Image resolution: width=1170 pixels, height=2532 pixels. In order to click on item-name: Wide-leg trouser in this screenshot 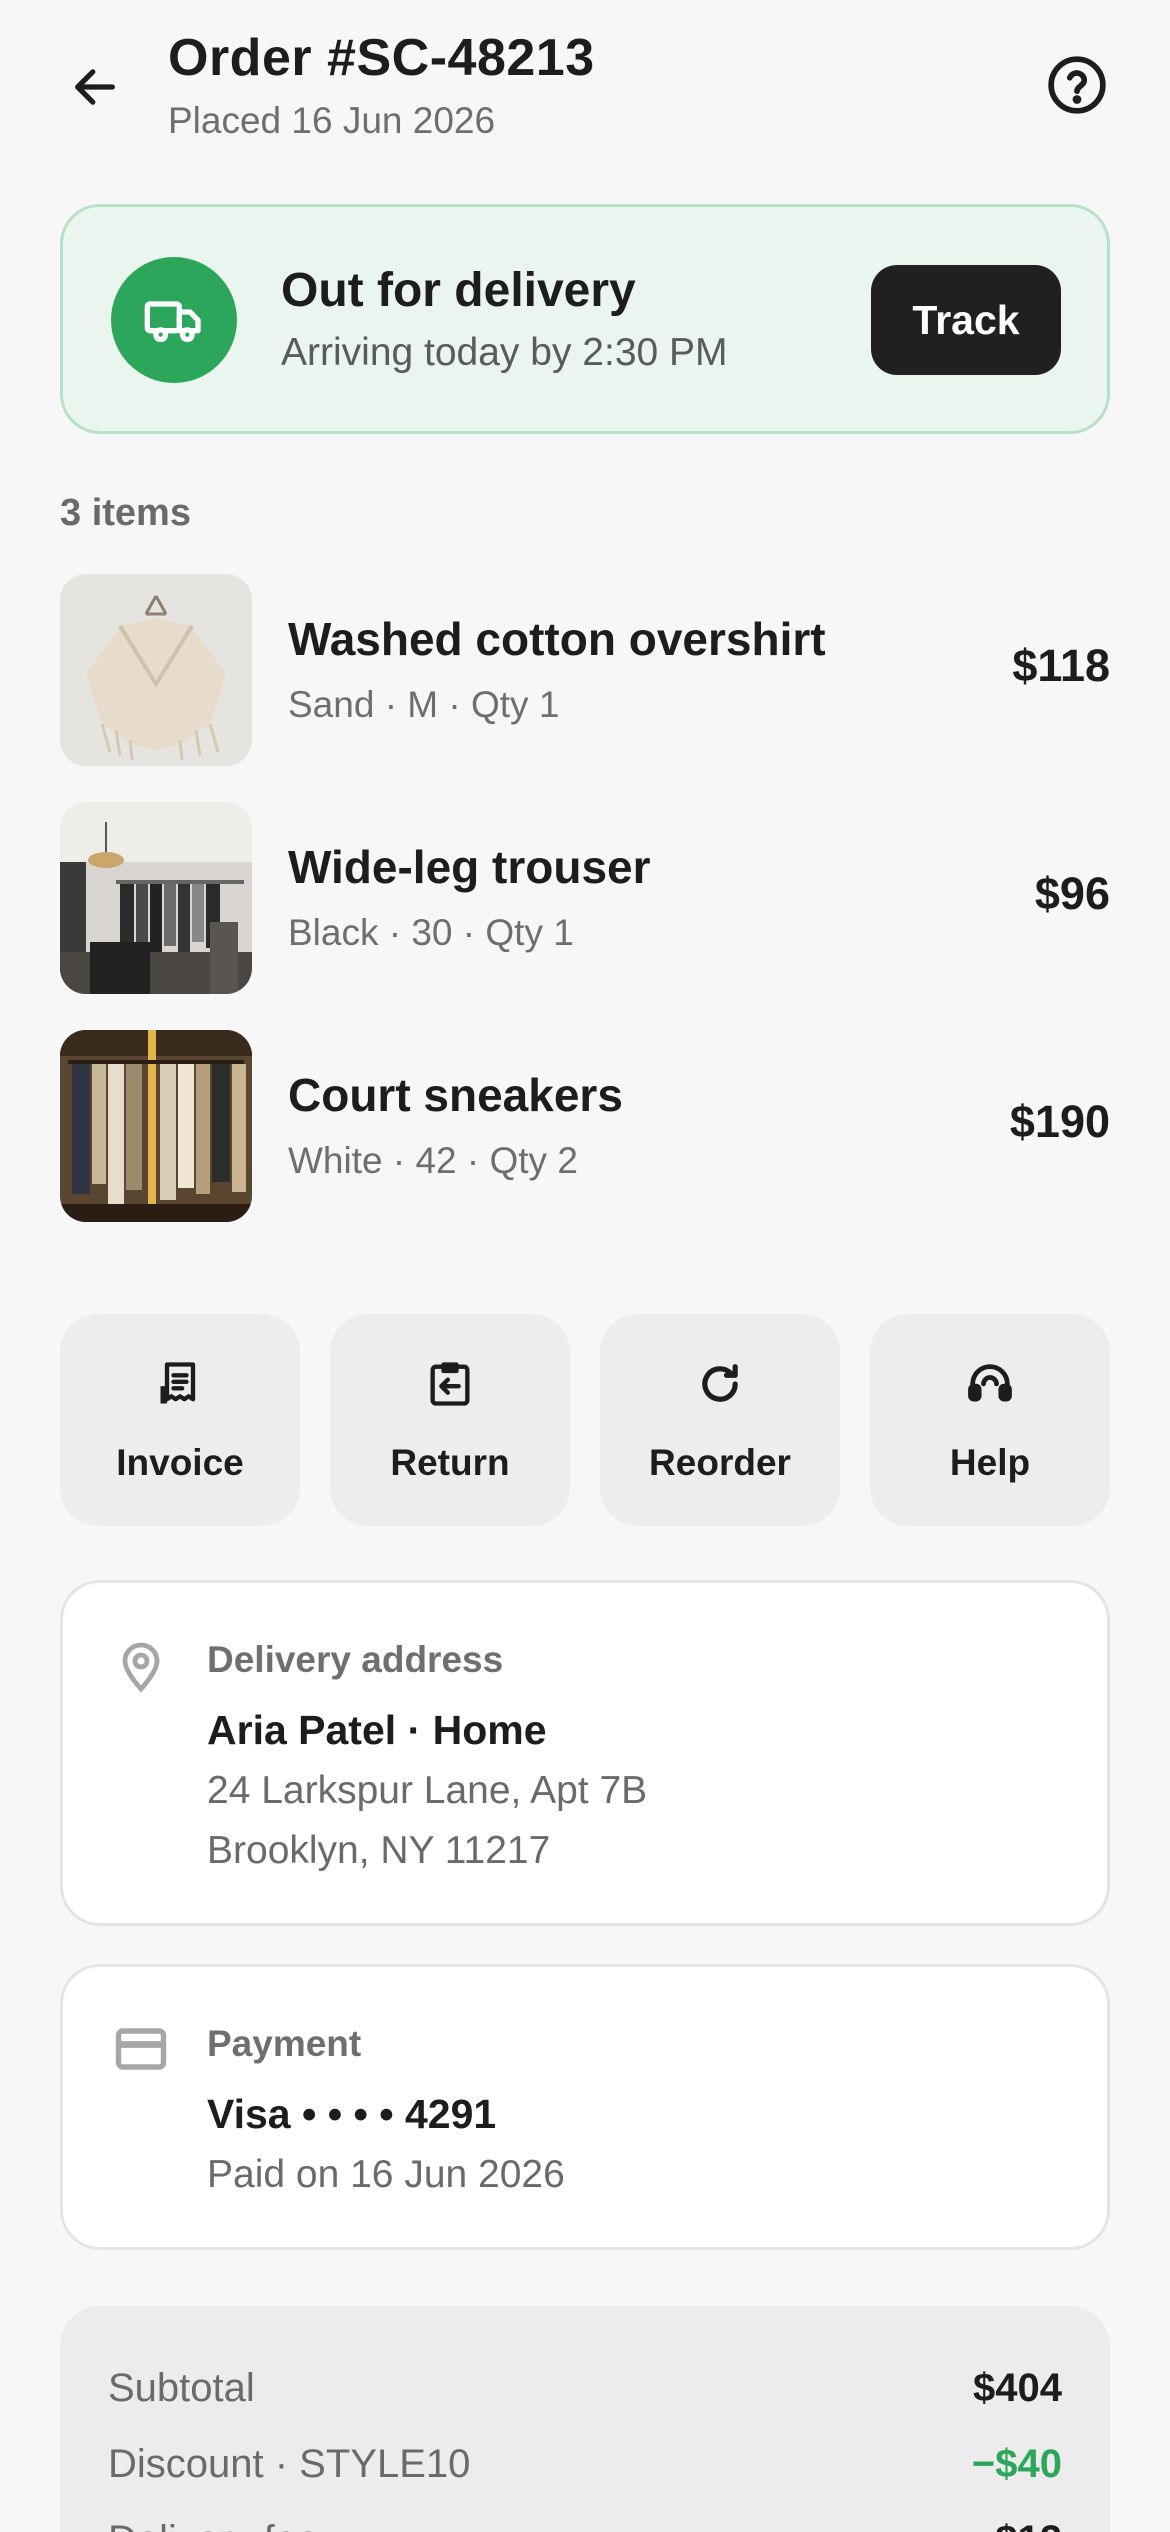, I will do `click(469, 867)`.